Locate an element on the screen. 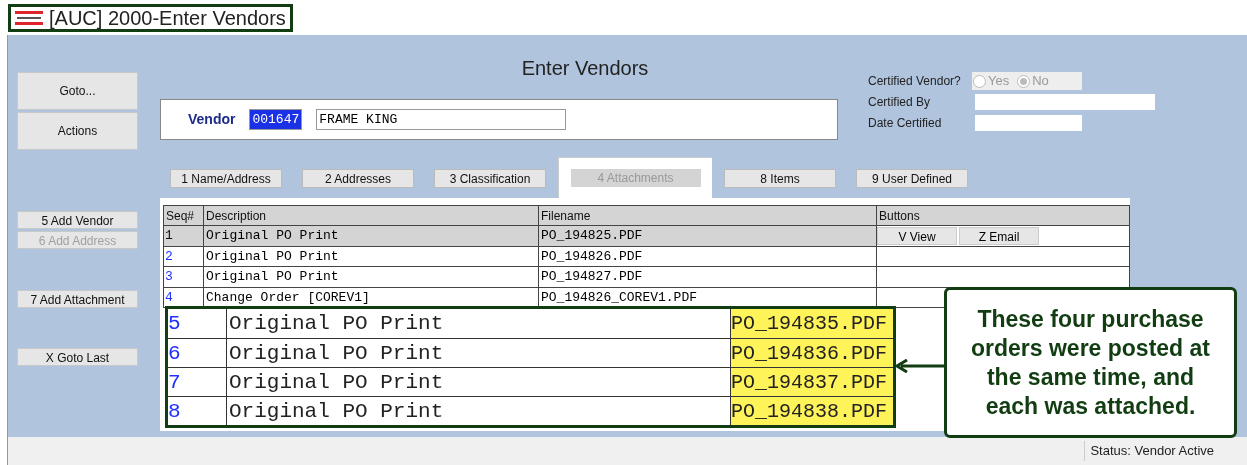 This screenshot has width=1247, height=465. table-cell: 6 is located at coordinates (197, 353).